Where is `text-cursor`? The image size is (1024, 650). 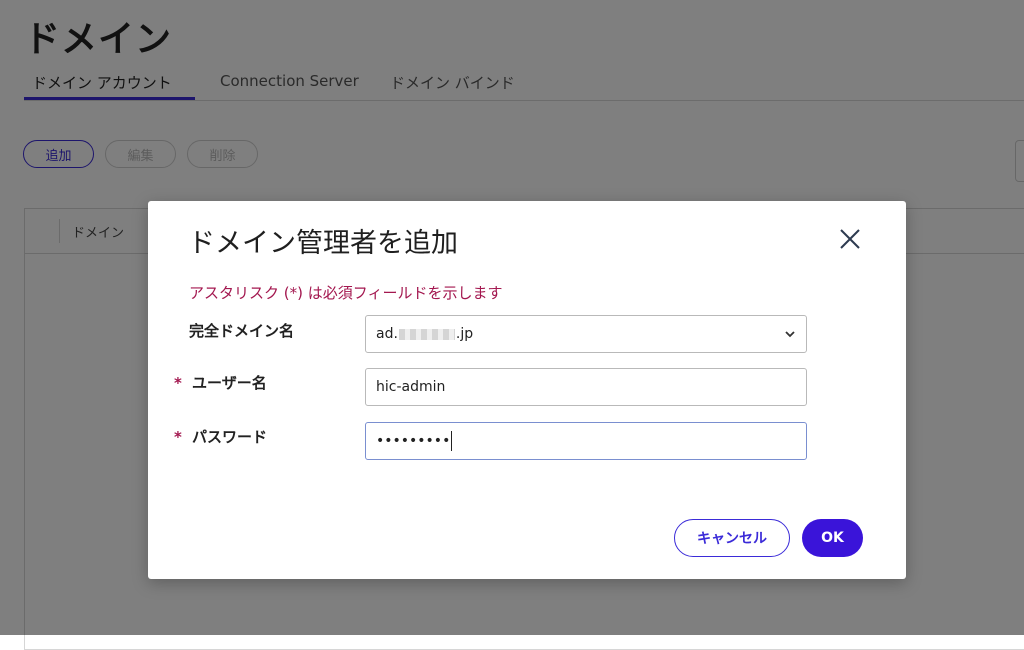
text-cursor is located at coordinates (452, 441).